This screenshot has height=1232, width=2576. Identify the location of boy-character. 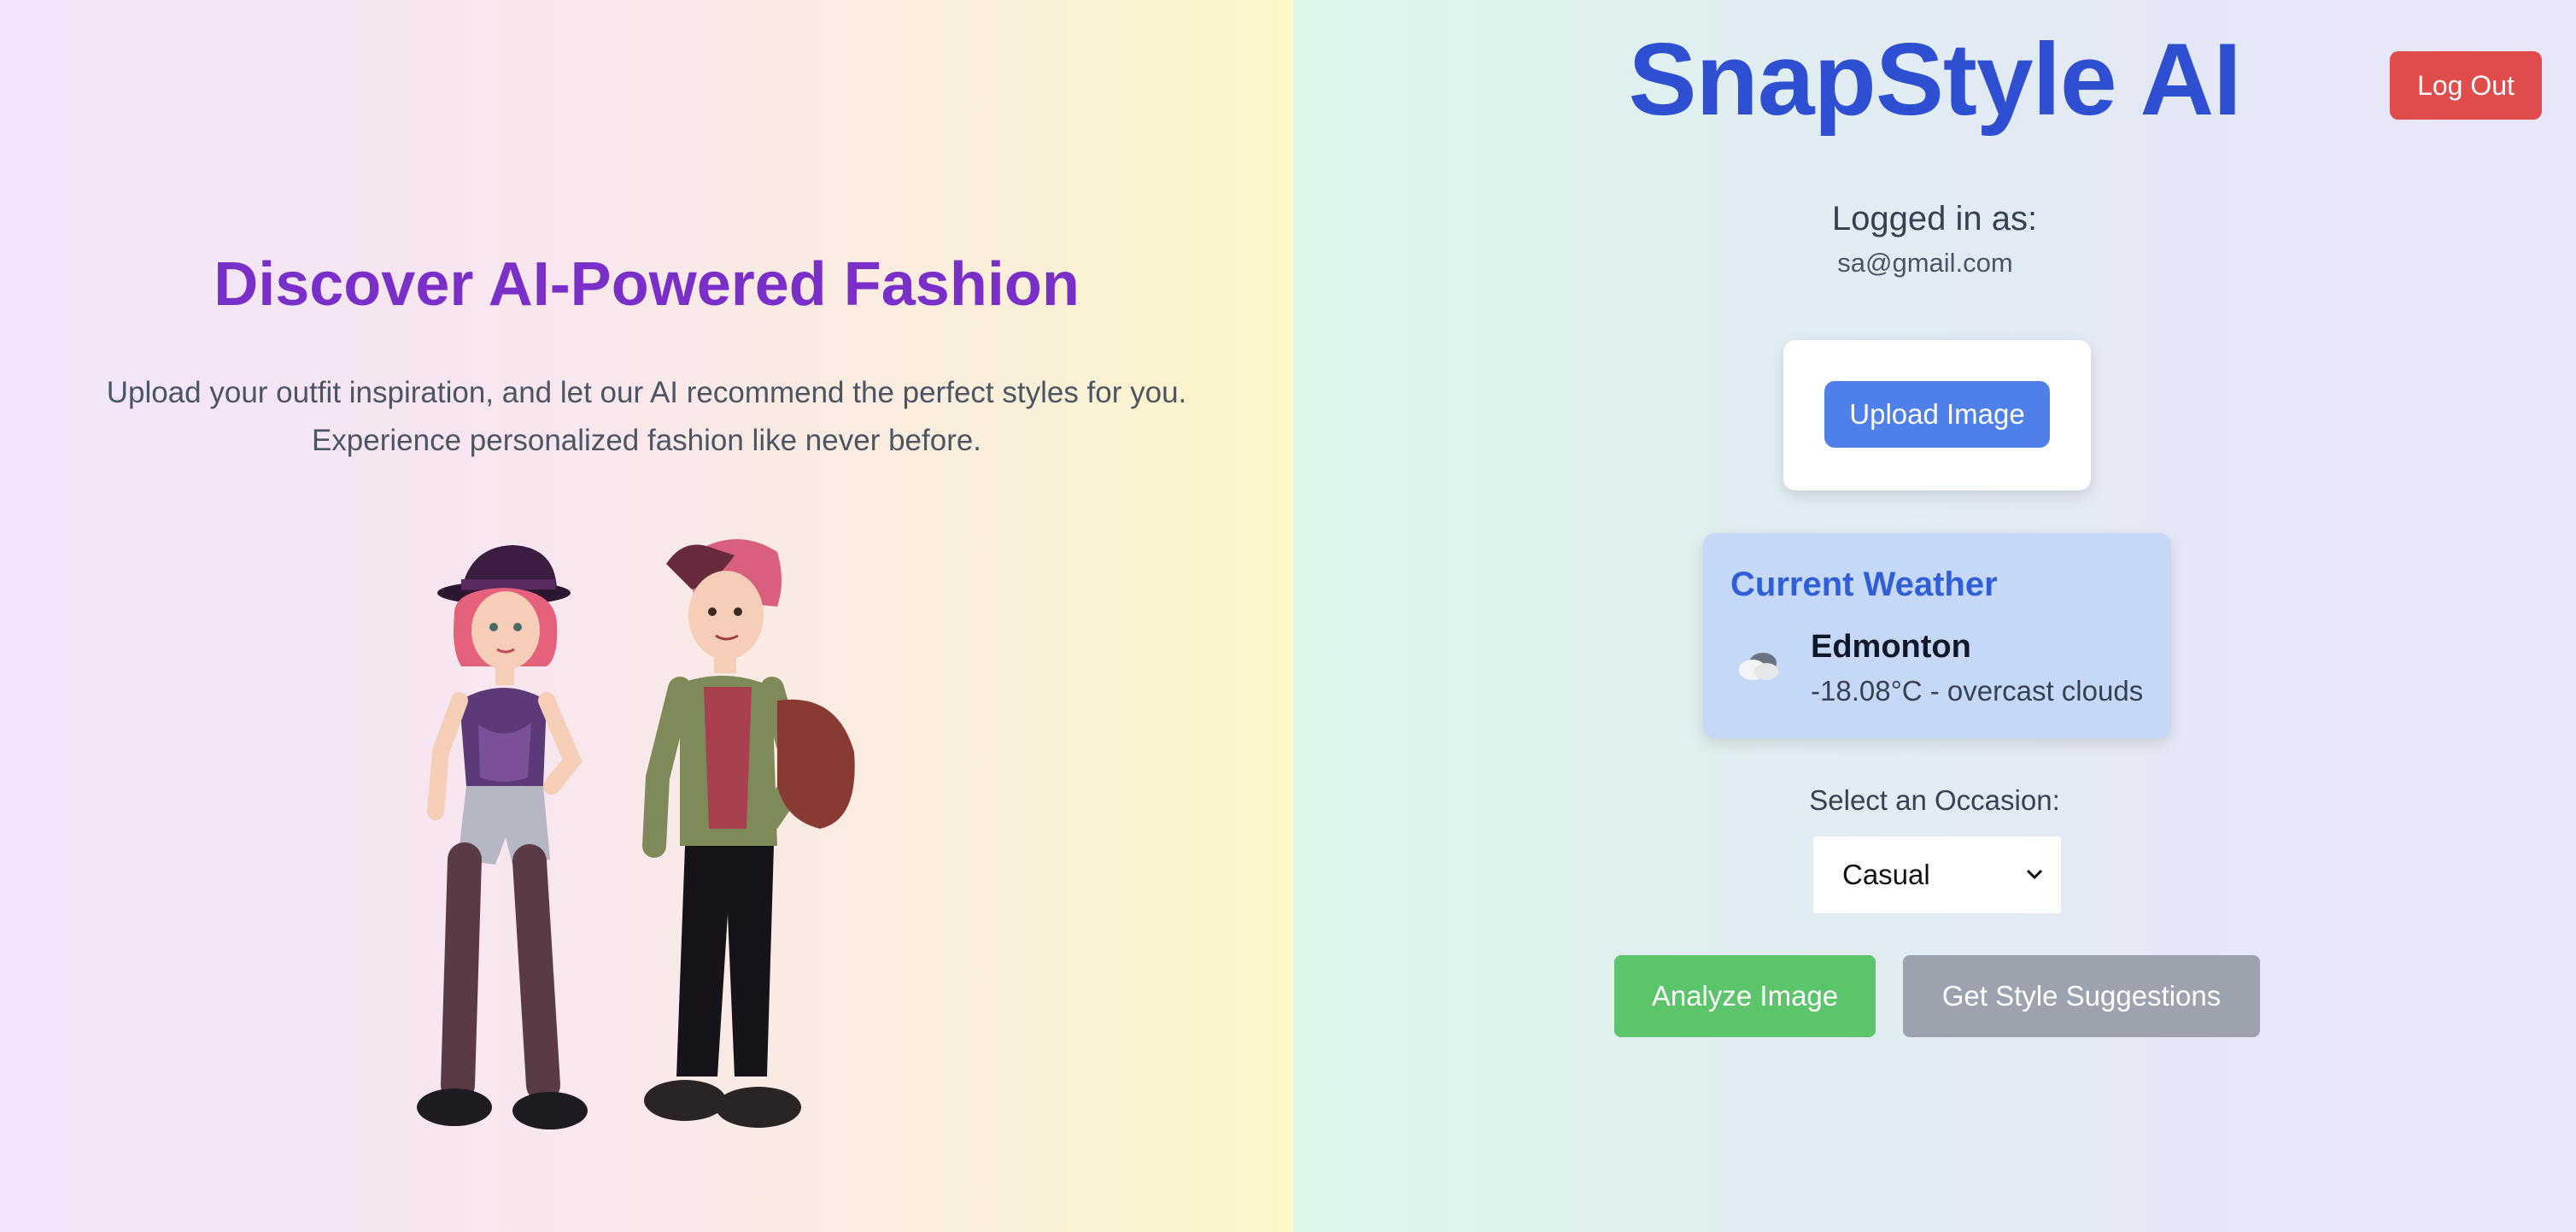
(748, 833).